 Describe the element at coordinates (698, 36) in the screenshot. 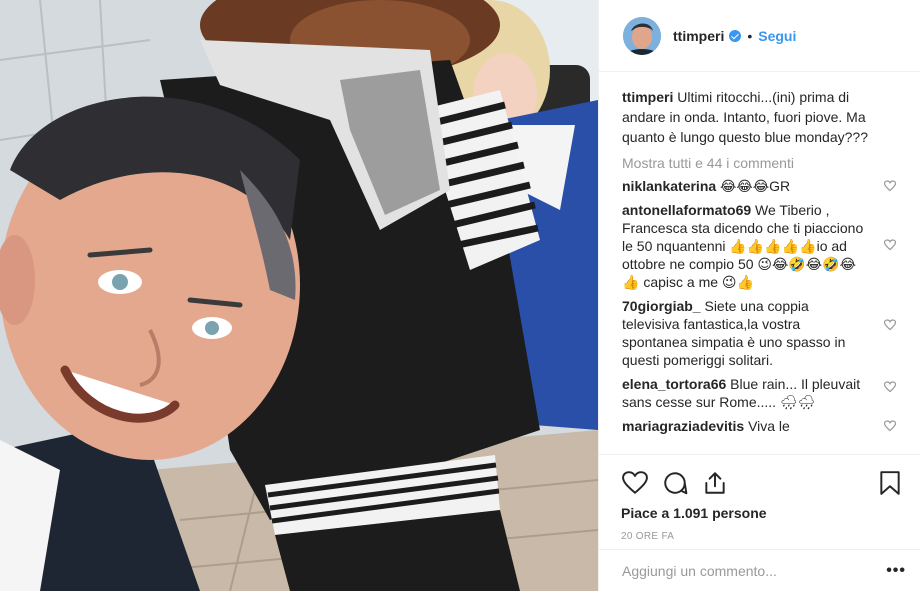

I see `header-username: ttimperi` at that location.